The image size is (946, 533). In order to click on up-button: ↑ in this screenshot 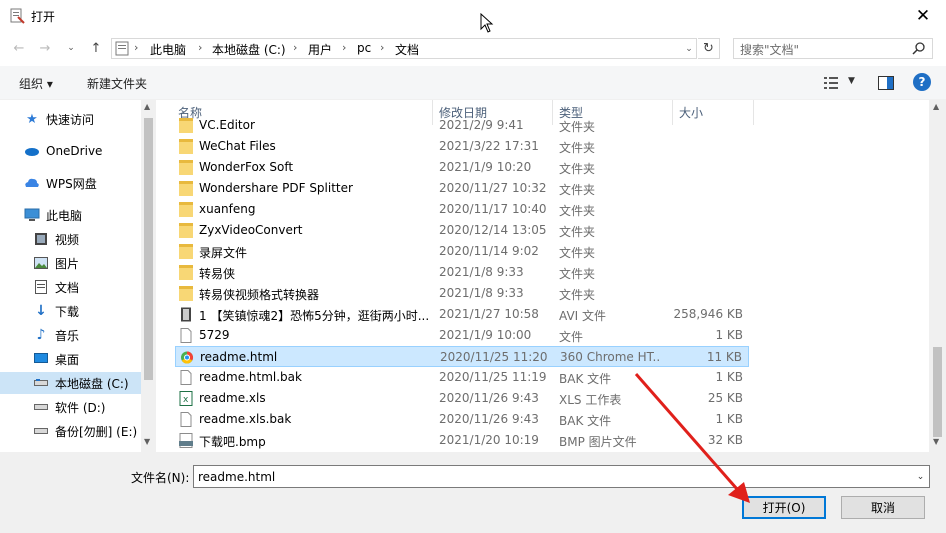, I will do `click(96, 48)`.